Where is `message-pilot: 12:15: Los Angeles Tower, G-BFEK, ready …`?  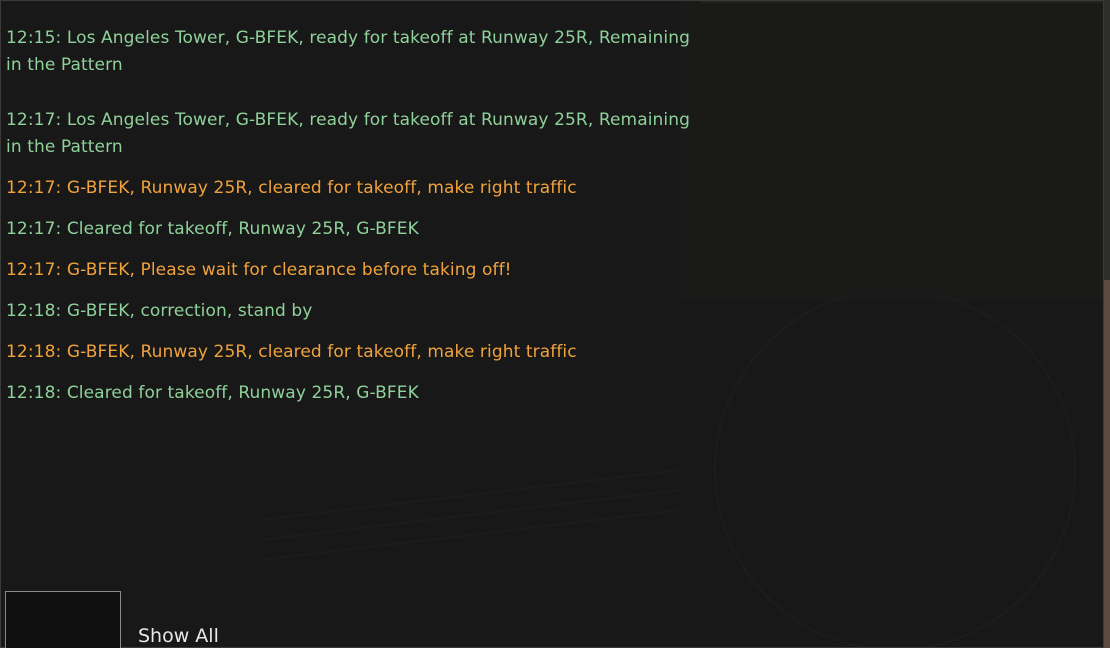 message-pilot: 12:15: Los Angeles Tower, G-BFEK, ready … is located at coordinates (348, 51).